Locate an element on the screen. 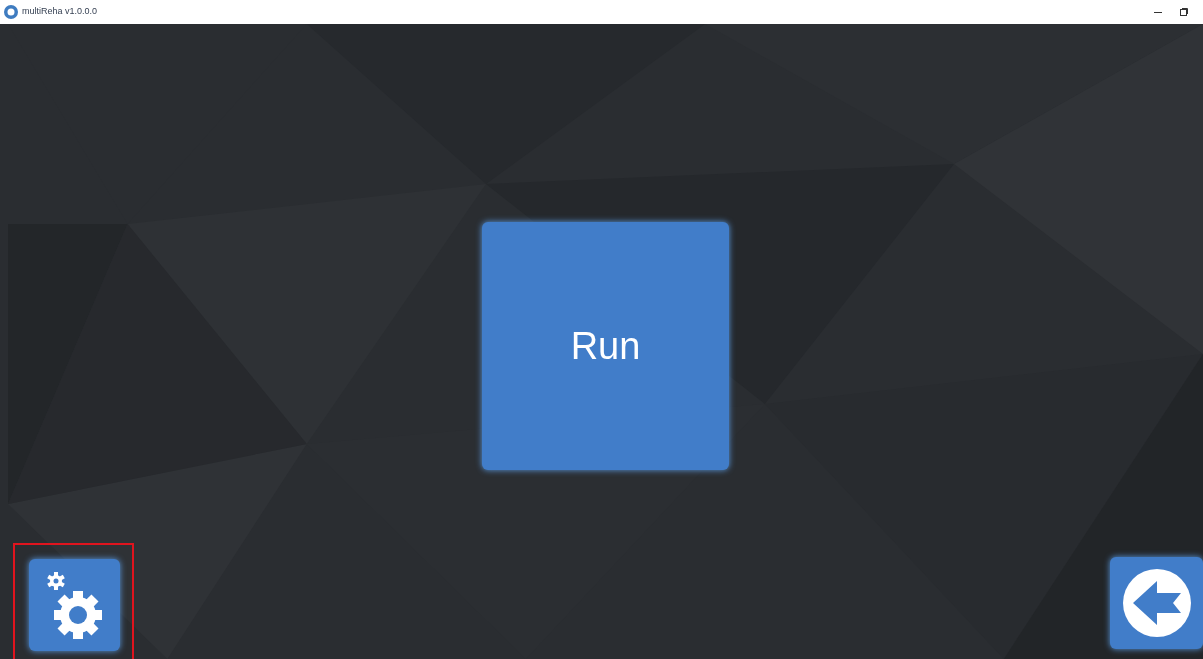 This screenshot has height=659, width=1203. restore-icon is located at coordinates (1184, 12).